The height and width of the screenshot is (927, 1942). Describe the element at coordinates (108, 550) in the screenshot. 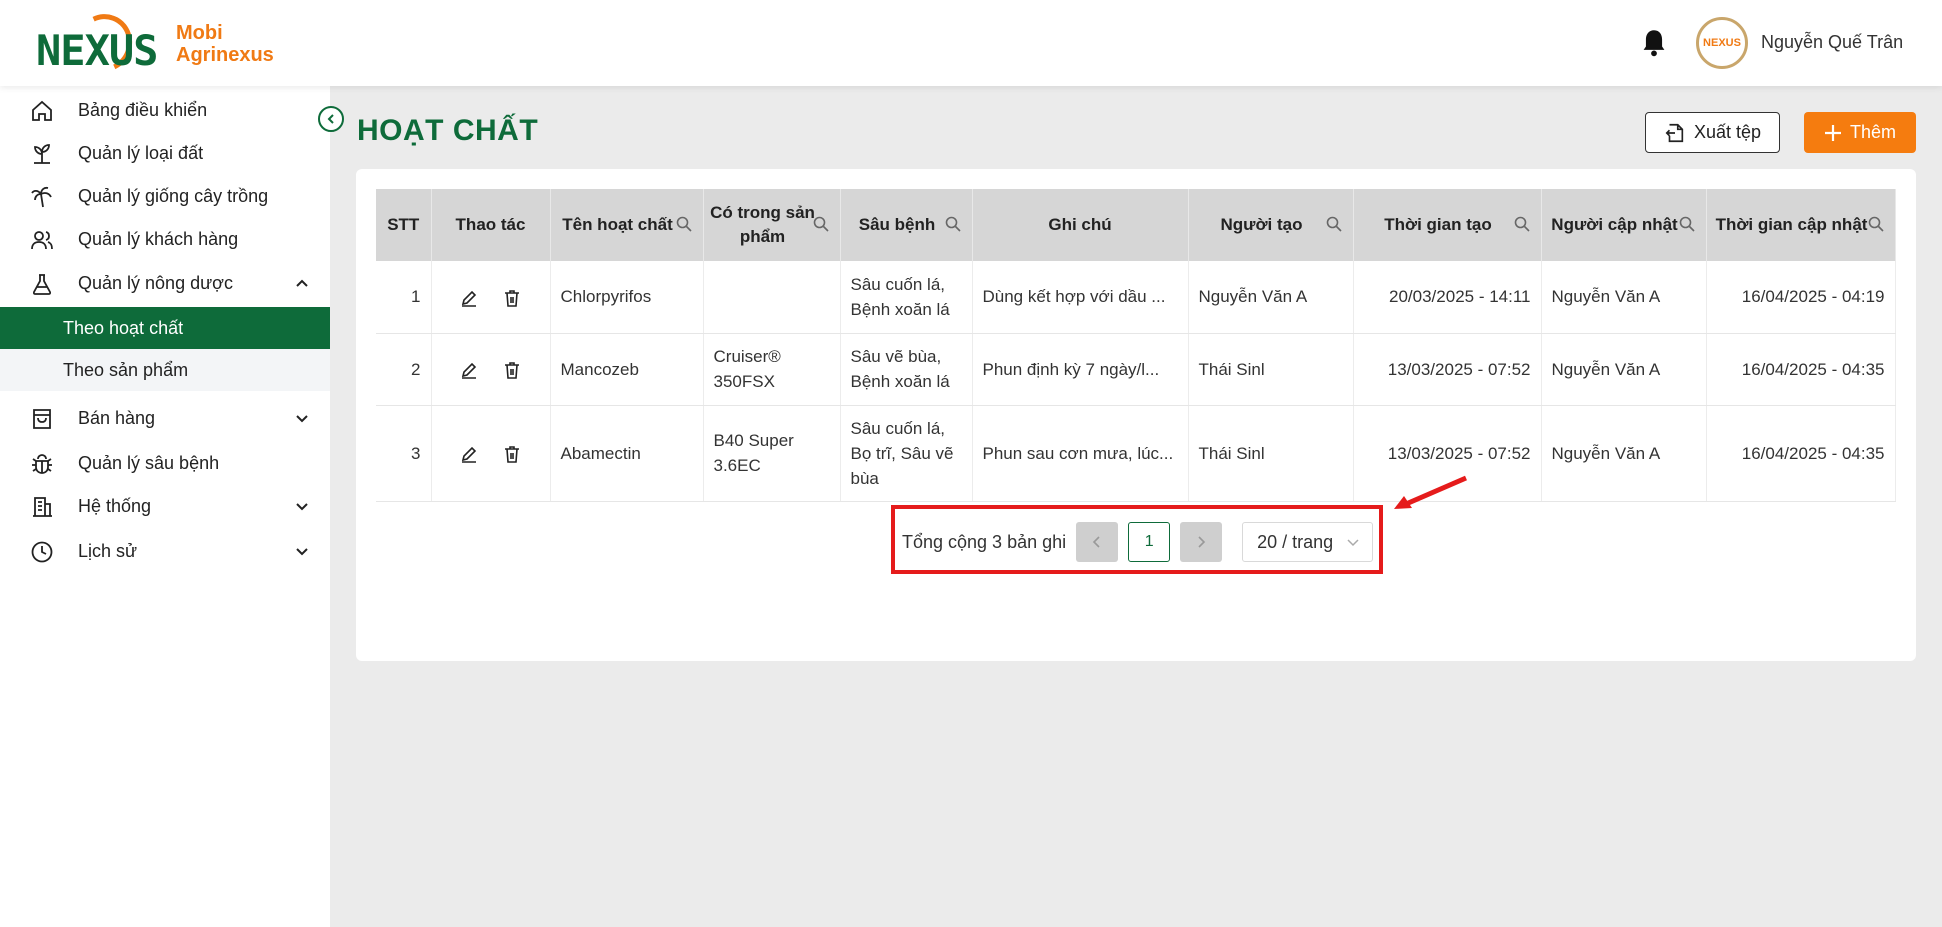

I see `sidebar-item-label: Lịch sử` at that location.